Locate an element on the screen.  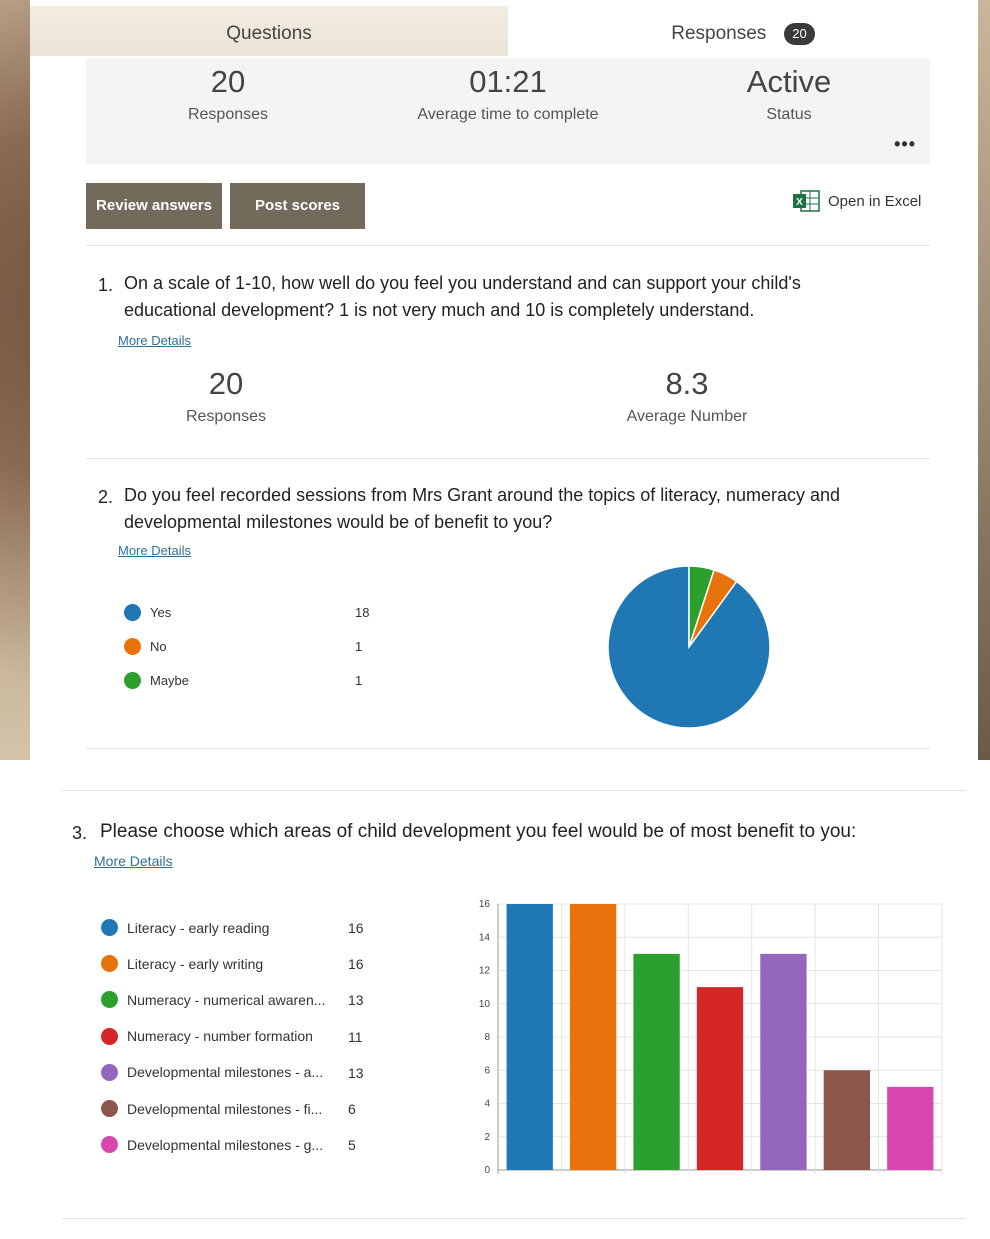
q2-legend-item: No is located at coordinates (145, 646).